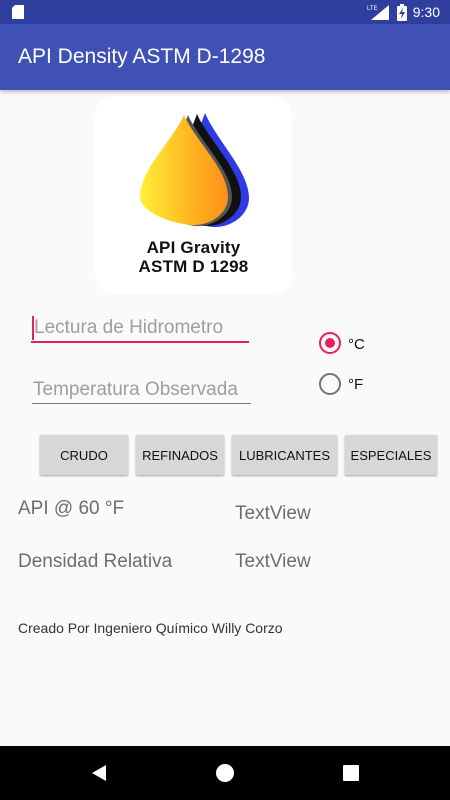 The image size is (450, 800). I want to click on svg-text: LTE, so click(372, 9).